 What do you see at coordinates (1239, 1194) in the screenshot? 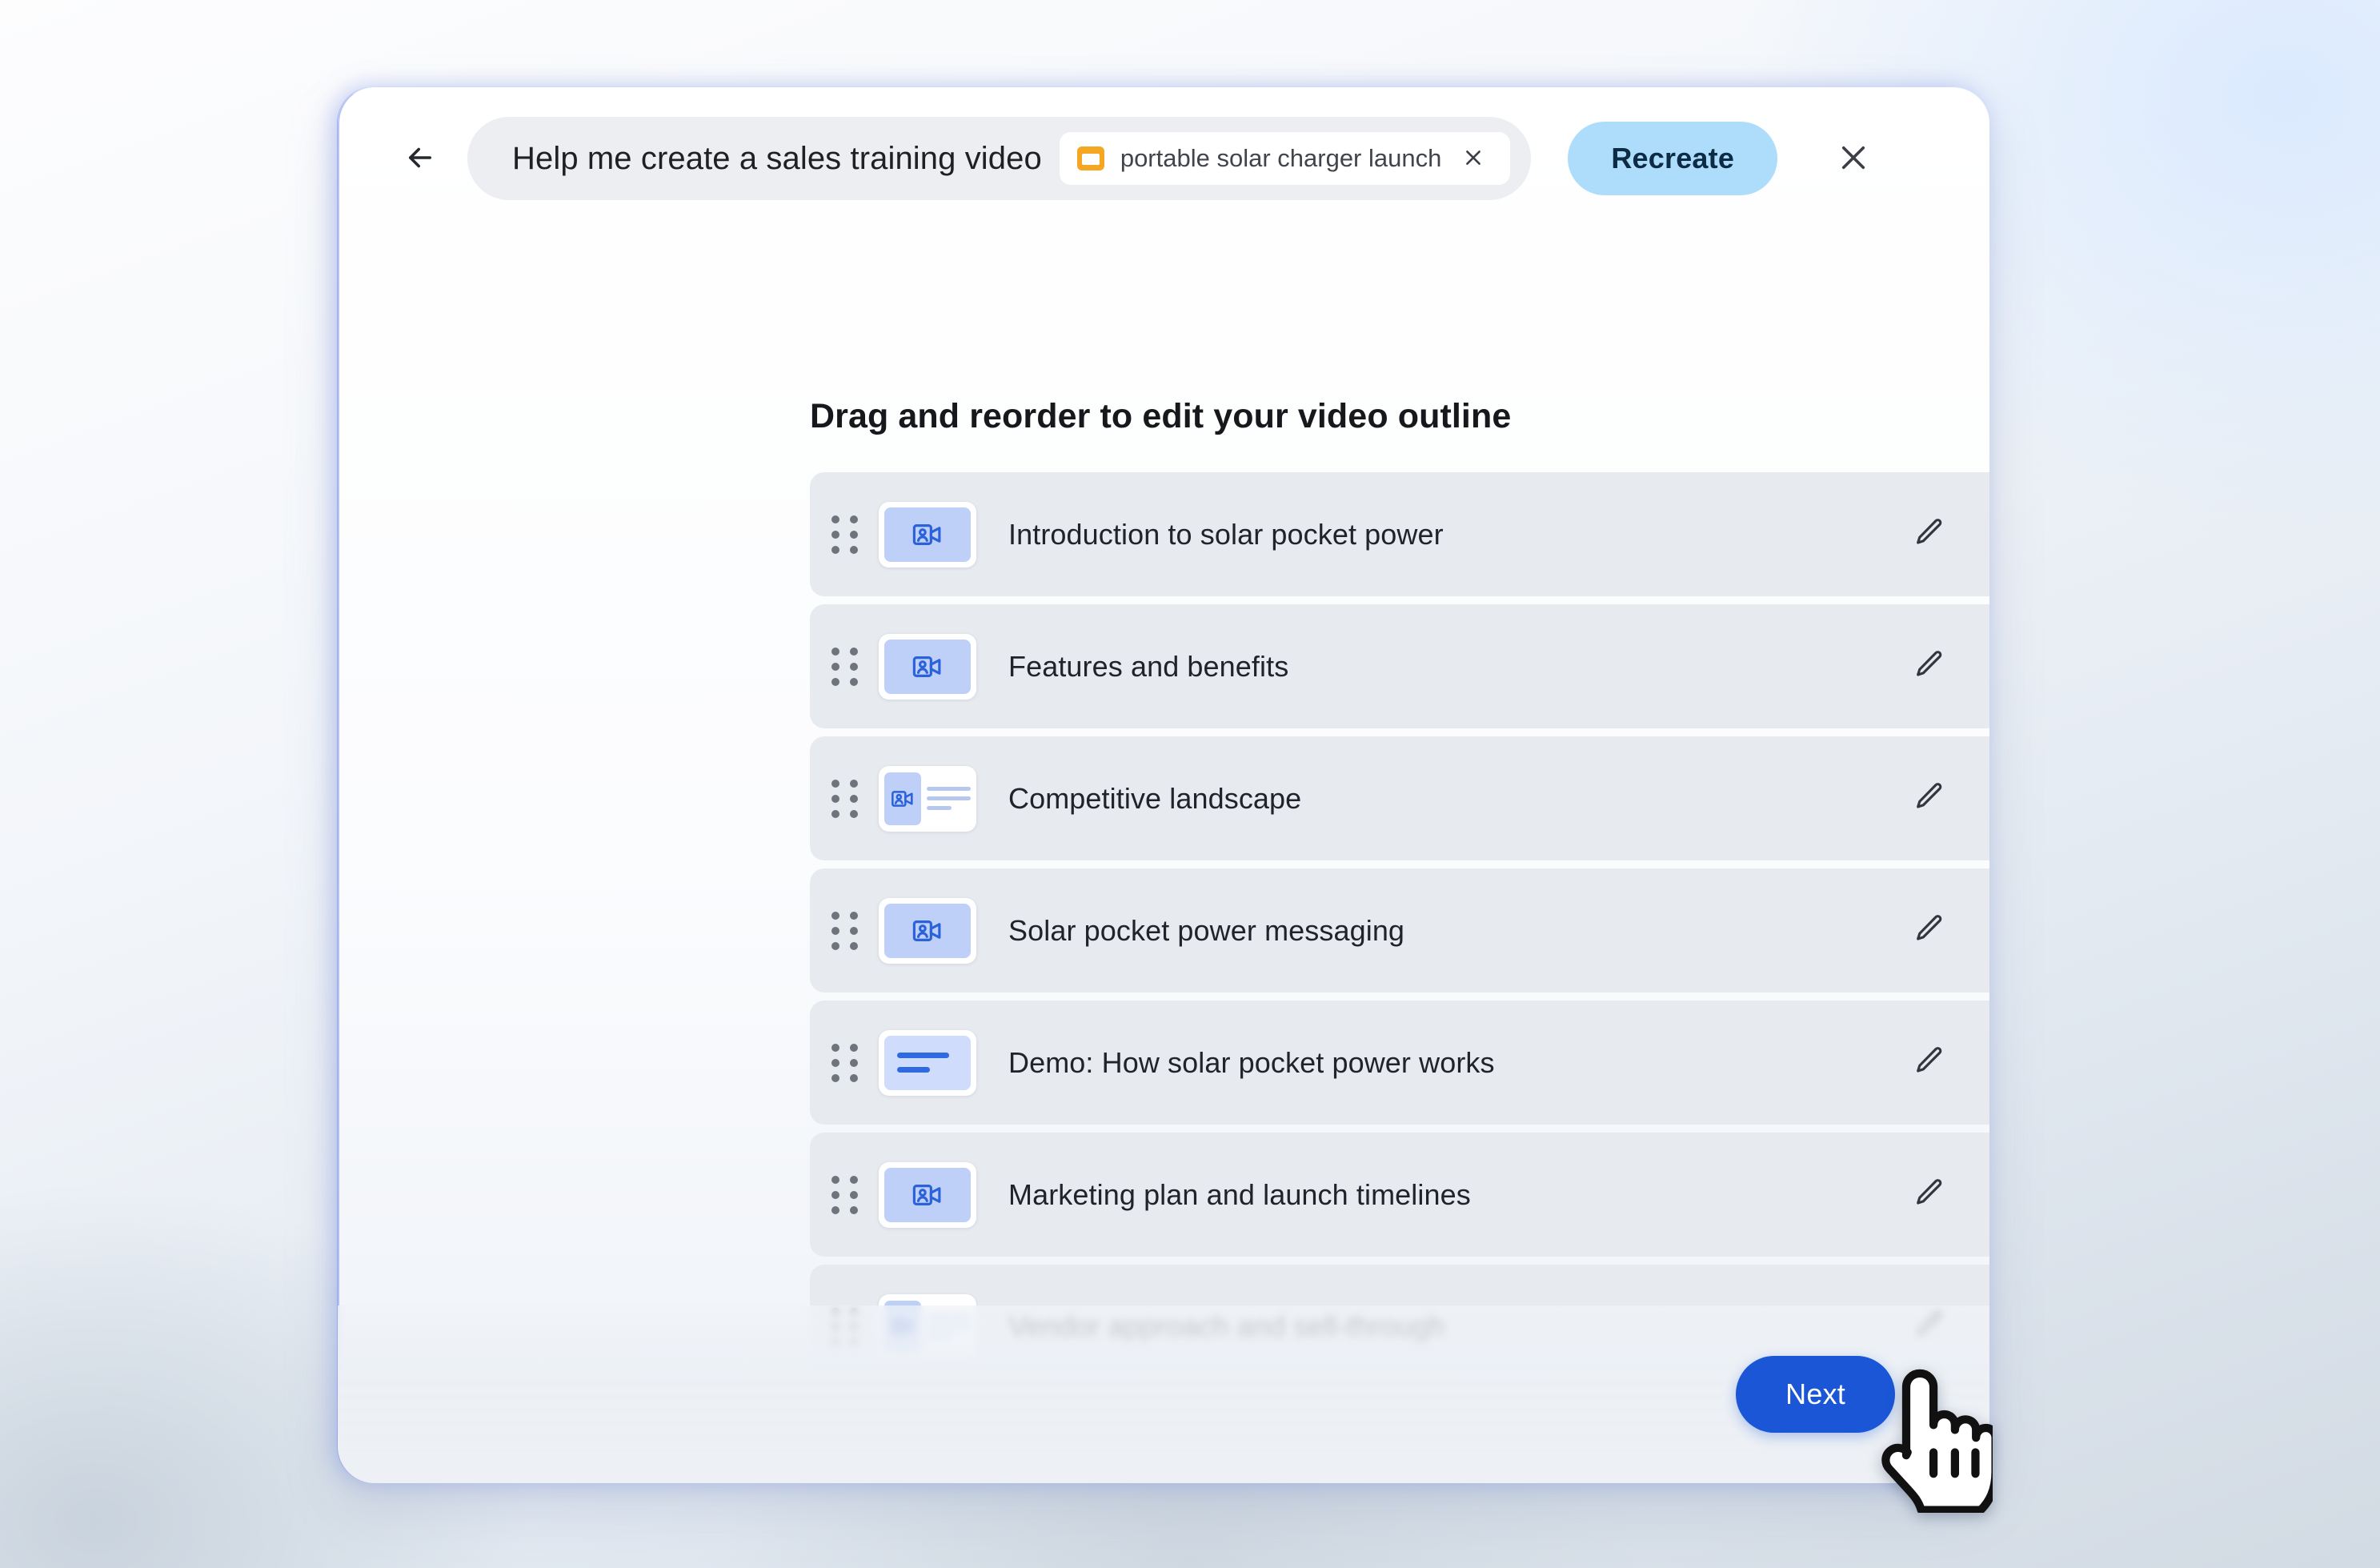
I see `row-label: Marketing plan and launch timelines` at bounding box center [1239, 1194].